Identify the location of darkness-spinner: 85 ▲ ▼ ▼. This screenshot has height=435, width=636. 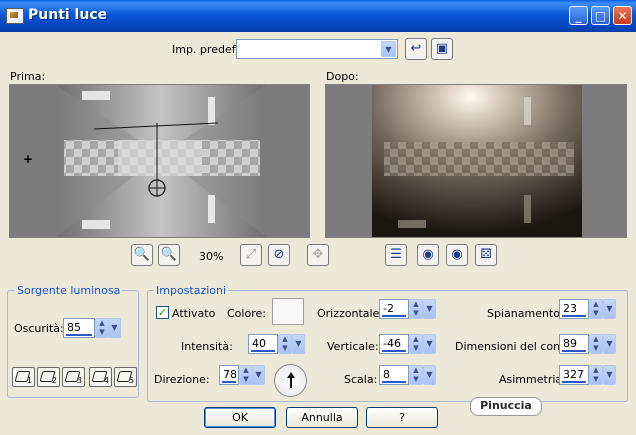
(92, 328).